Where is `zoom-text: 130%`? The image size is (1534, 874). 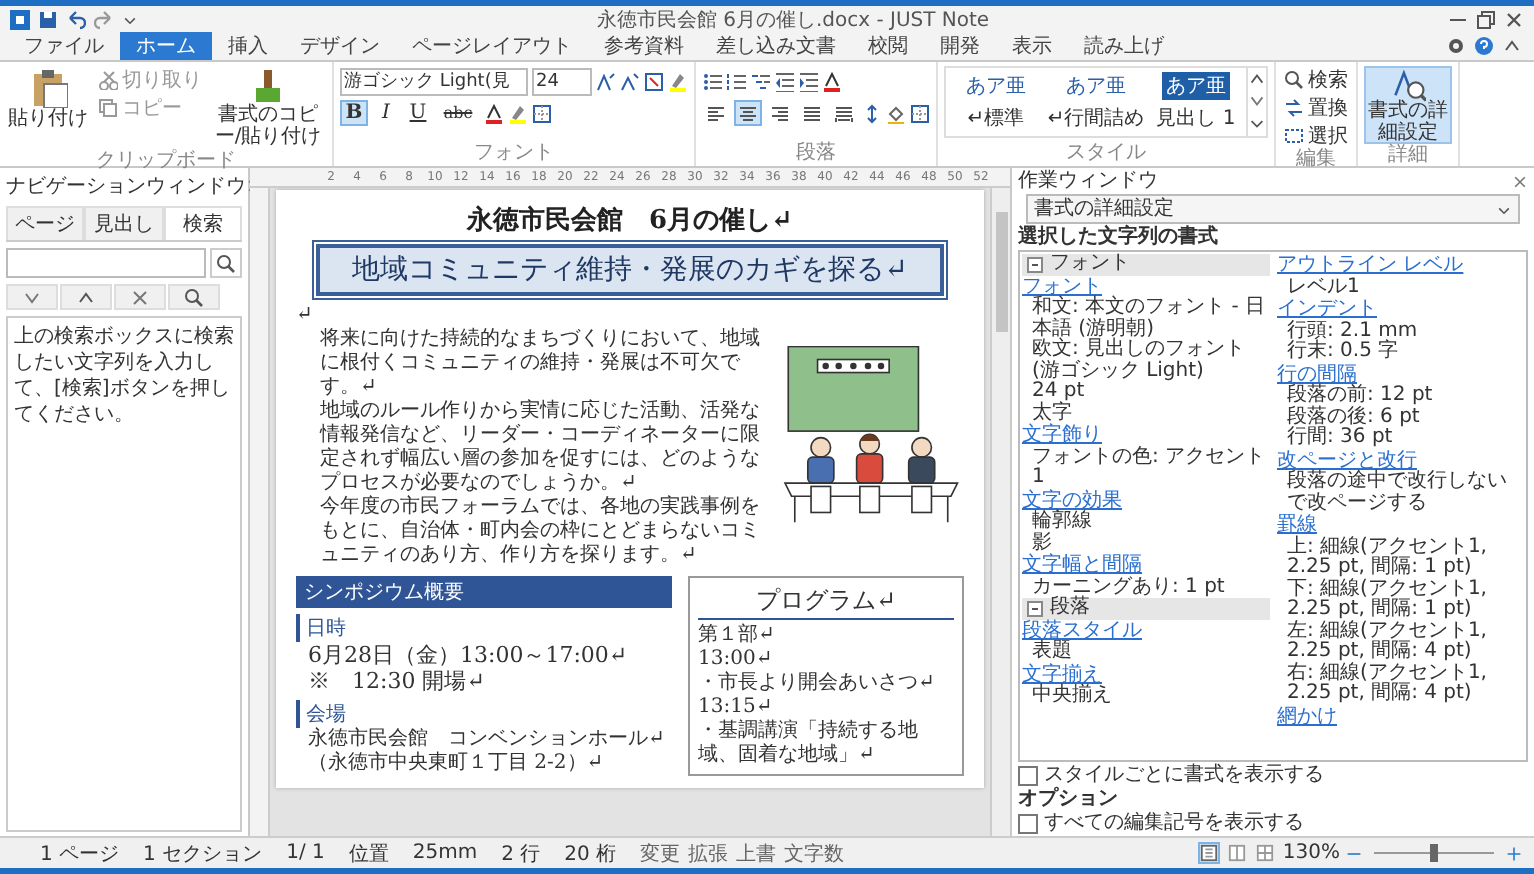
zoom-text: 130% is located at coordinates (1311, 853).